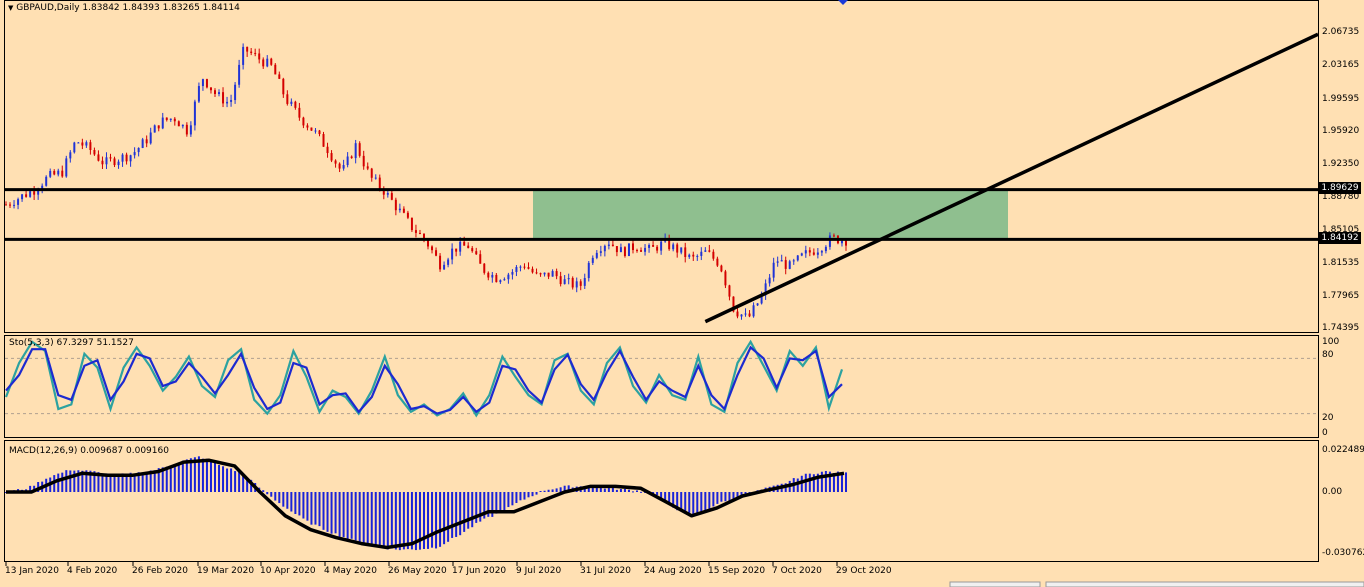 This screenshot has width=1364, height=587. Describe the element at coordinates (1328, 355) in the screenshot. I see `stoch-tick: 80` at that location.